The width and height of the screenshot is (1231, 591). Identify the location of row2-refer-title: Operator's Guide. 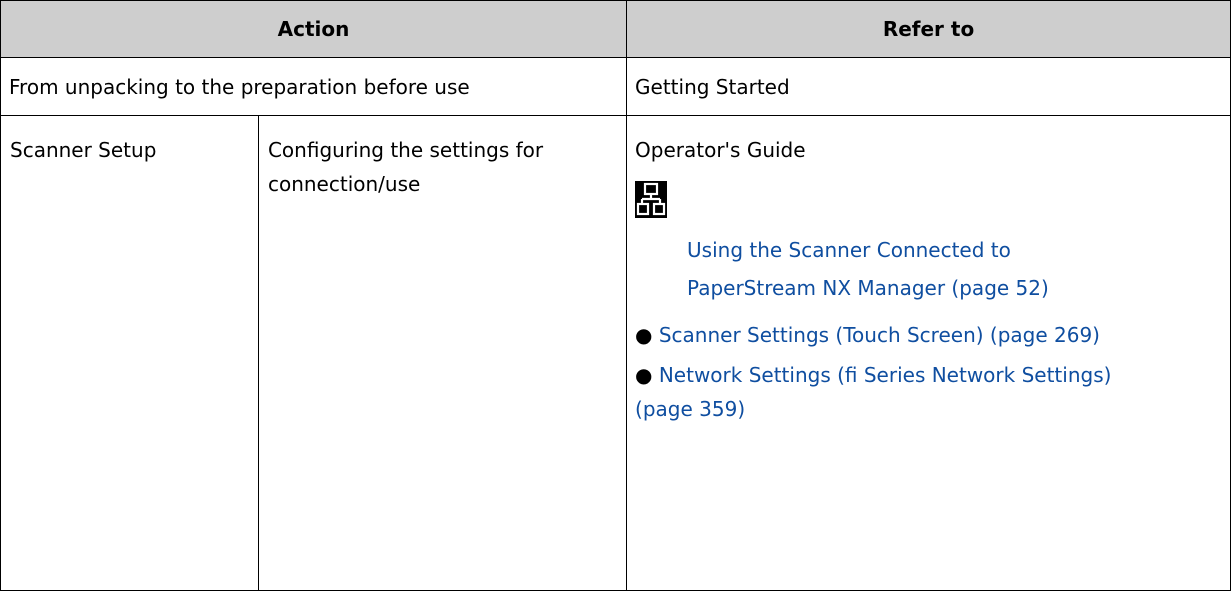
(720, 150).